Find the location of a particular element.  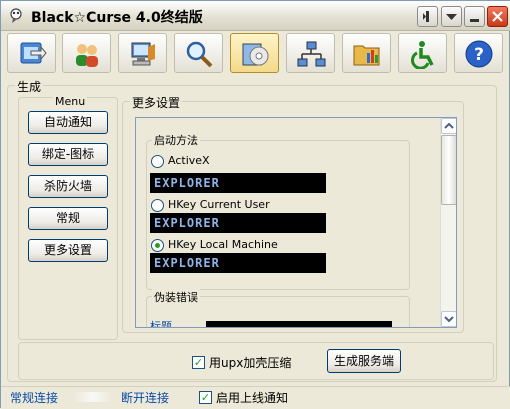

generate-group-label: 生成 is located at coordinates (29, 86).